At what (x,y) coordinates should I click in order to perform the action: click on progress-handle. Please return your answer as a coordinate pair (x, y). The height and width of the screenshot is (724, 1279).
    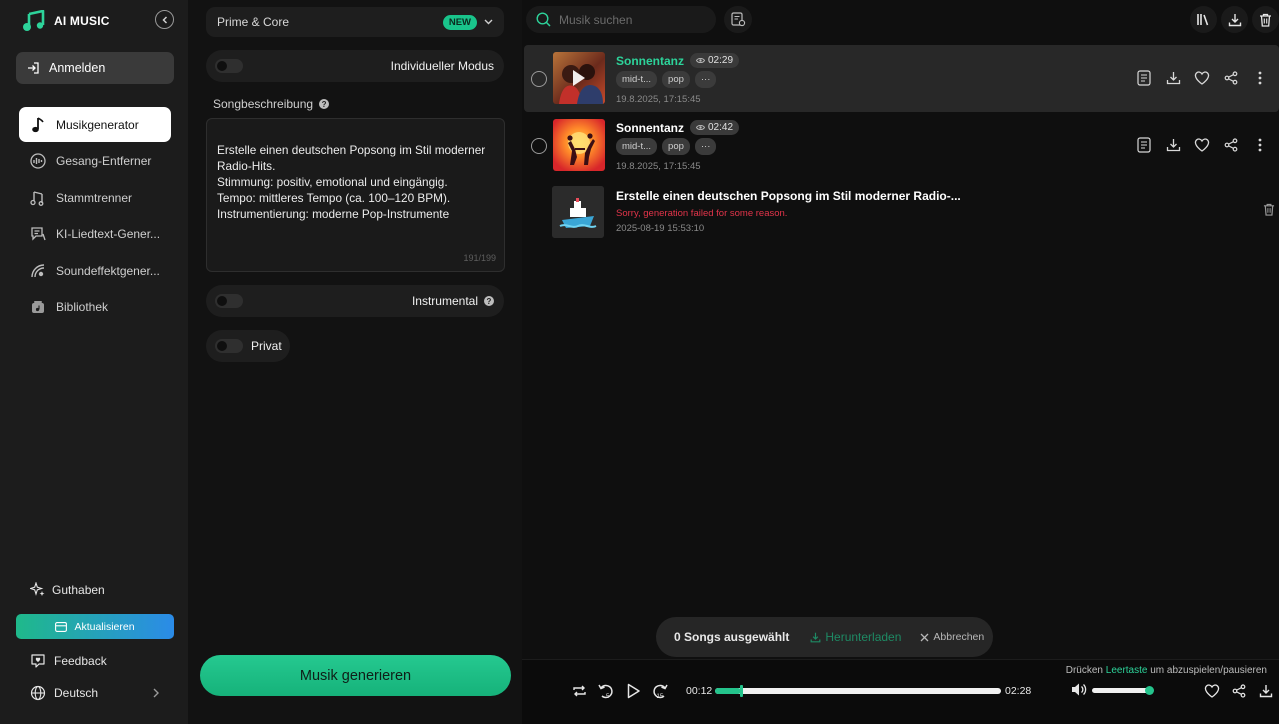
    Looking at the image, I should click on (741, 691).